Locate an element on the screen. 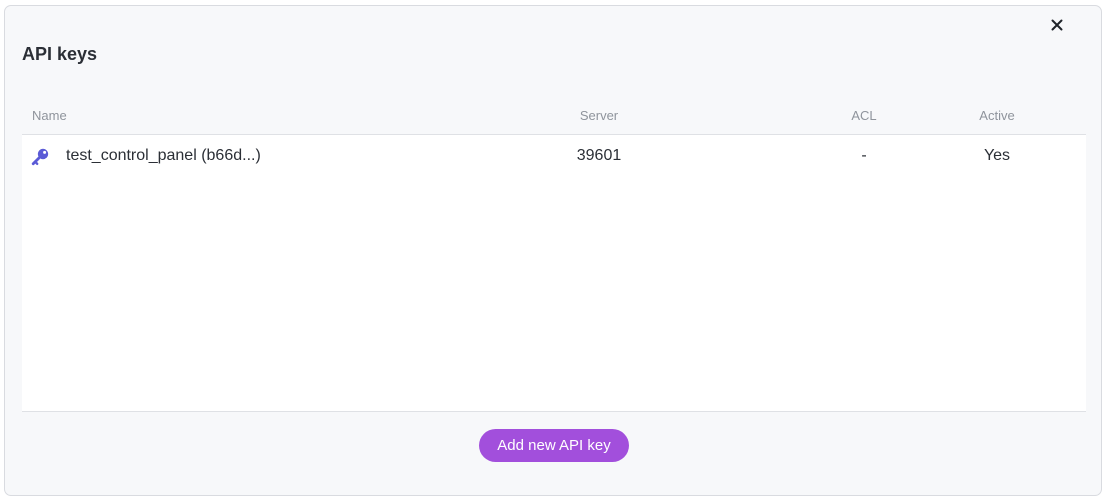 This screenshot has width=1106, height=499. table-row: test_control_panel (b66d...) 39601 - Yes is located at coordinates (554, 156).